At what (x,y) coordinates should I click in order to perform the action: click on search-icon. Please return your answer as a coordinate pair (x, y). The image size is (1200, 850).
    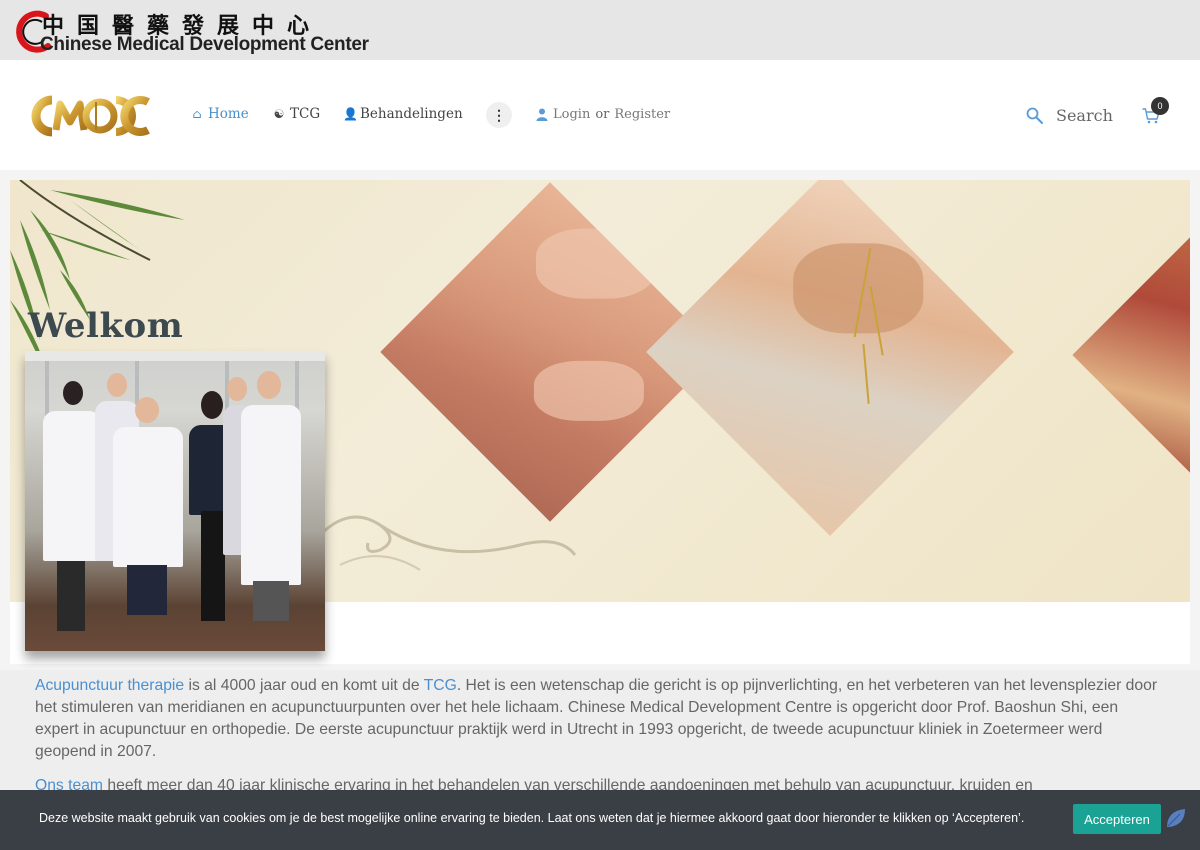
    Looking at the image, I should click on (1034, 115).